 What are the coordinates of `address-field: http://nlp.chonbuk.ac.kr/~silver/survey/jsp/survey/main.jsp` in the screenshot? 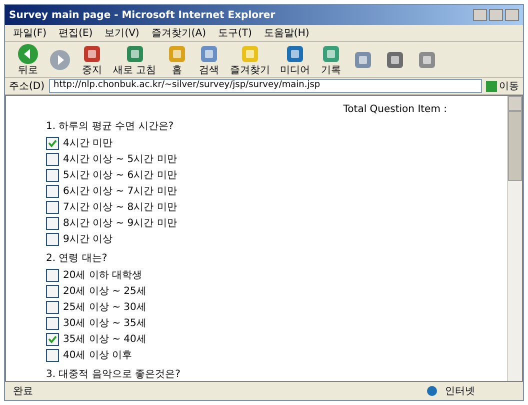 It's located at (265, 86).